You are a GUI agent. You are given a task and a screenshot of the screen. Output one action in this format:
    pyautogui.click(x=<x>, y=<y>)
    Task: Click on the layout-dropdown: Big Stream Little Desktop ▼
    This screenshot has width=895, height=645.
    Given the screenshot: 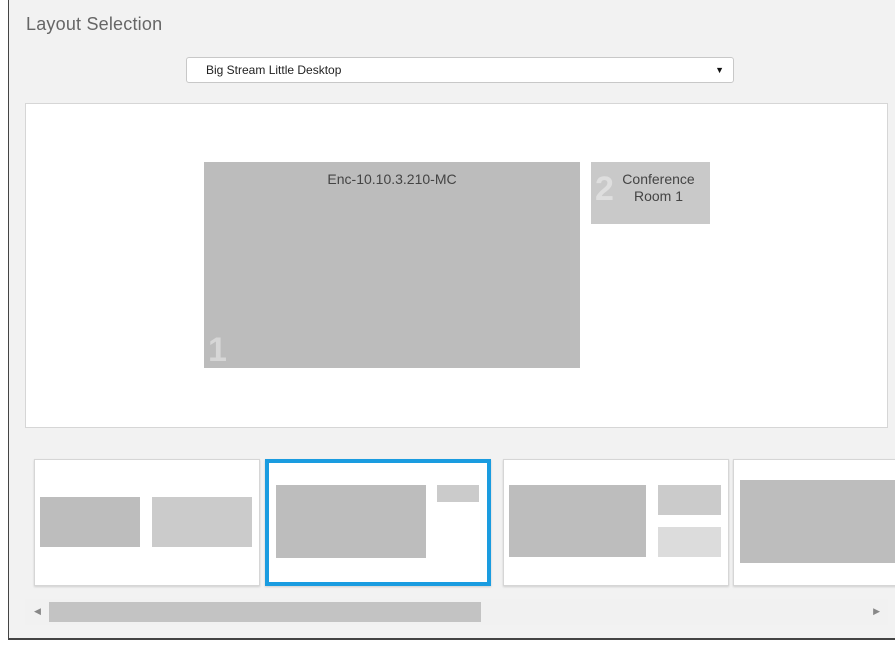 What is the action you would take?
    pyautogui.click(x=460, y=70)
    